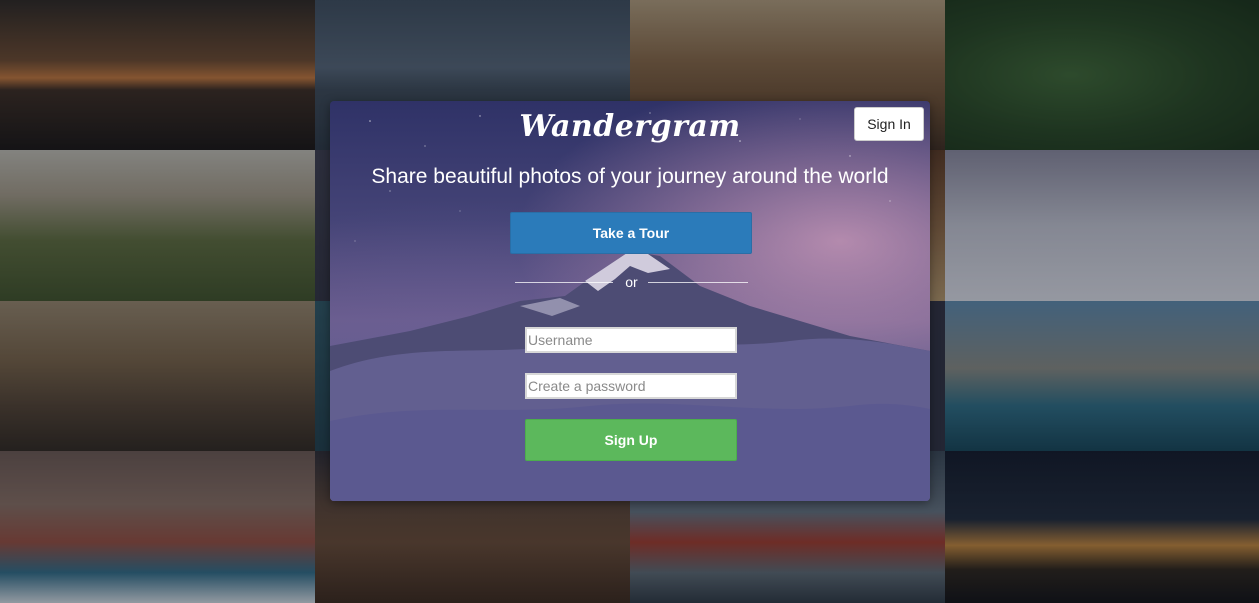 Image resolution: width=1259 pixels, height=603 pixels. What do you see at coordinates (631, 282) in the screenshot?
I see `or-divider: or` at bounding box center [631, 282].